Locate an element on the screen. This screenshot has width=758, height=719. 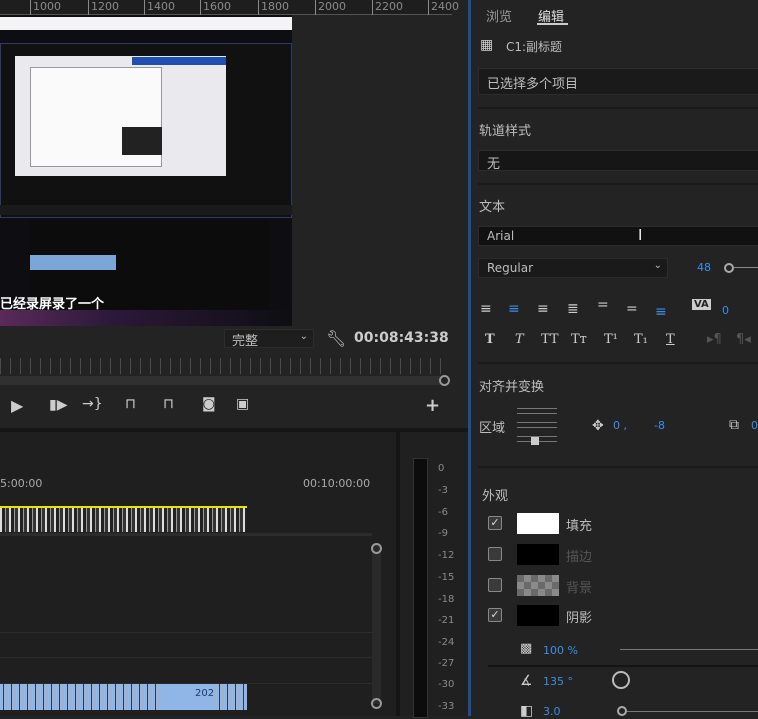
all-caps-icon: TT is located at coordinates (550, 339).